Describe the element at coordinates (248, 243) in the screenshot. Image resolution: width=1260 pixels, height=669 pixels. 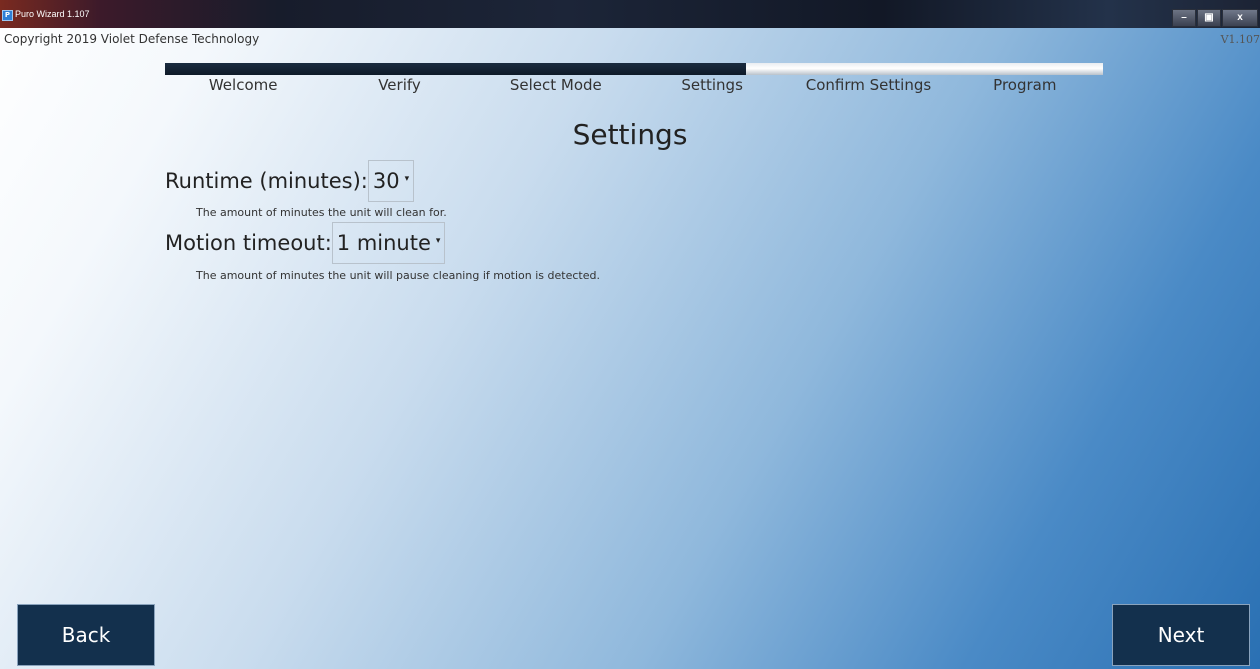
I see `motion-timeout-label: Motion timeout:` at that location.